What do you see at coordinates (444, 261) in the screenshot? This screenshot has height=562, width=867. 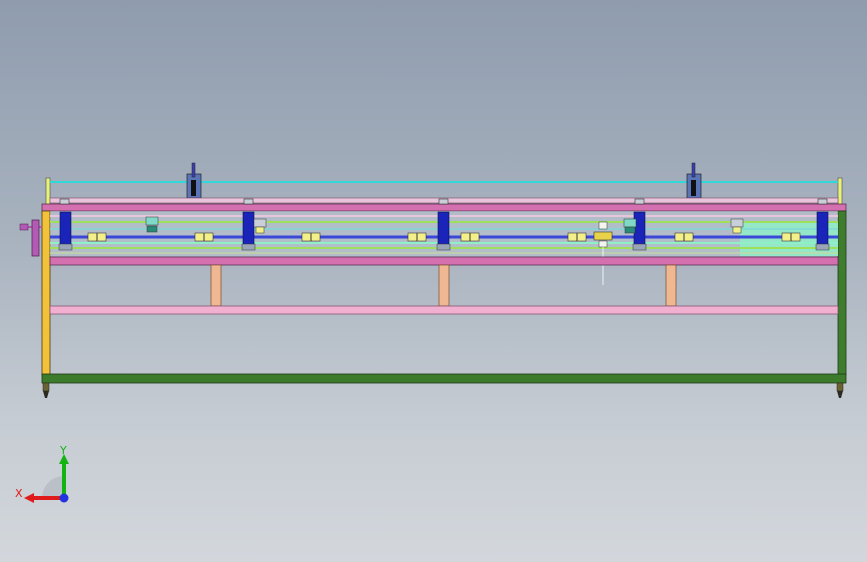 I see `mid-beam` at bounding box center [444, 261].